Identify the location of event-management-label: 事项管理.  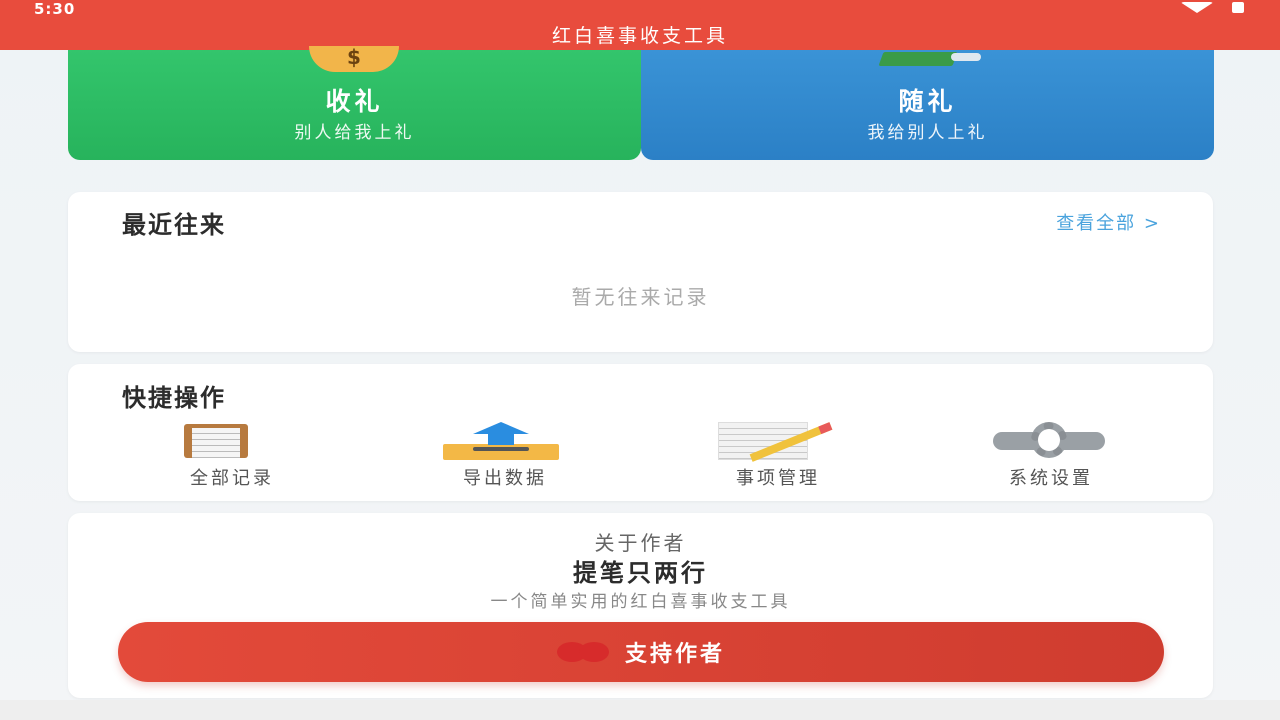
(778, 478).